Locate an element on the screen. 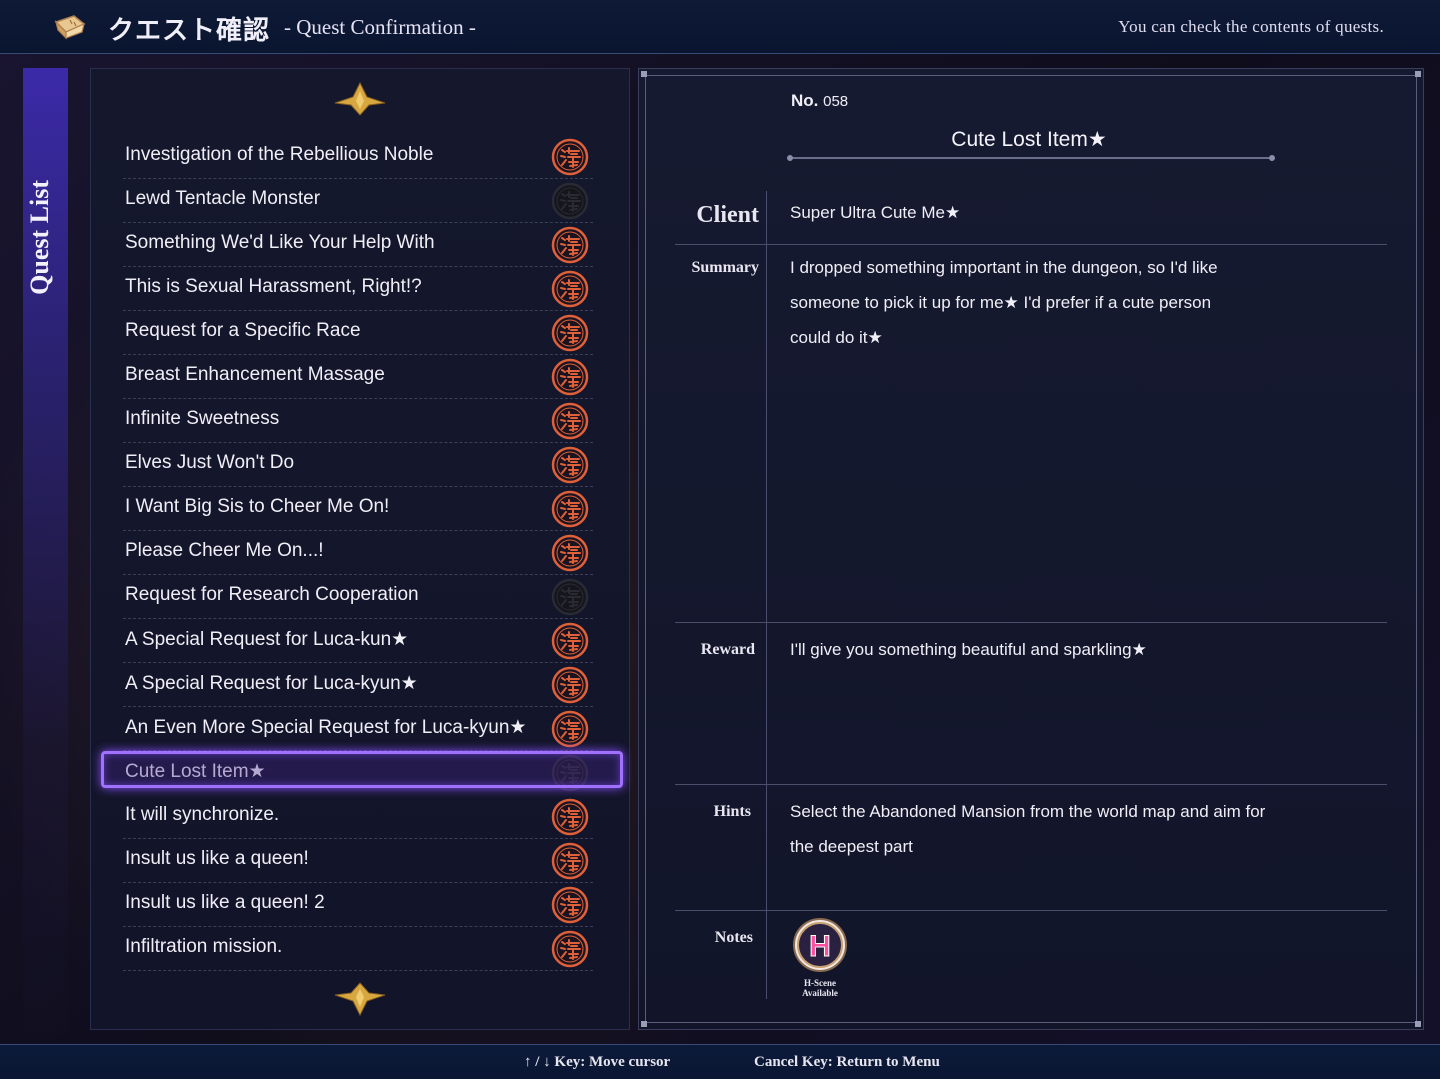  title-divider is located at coordinates (1031, 158).